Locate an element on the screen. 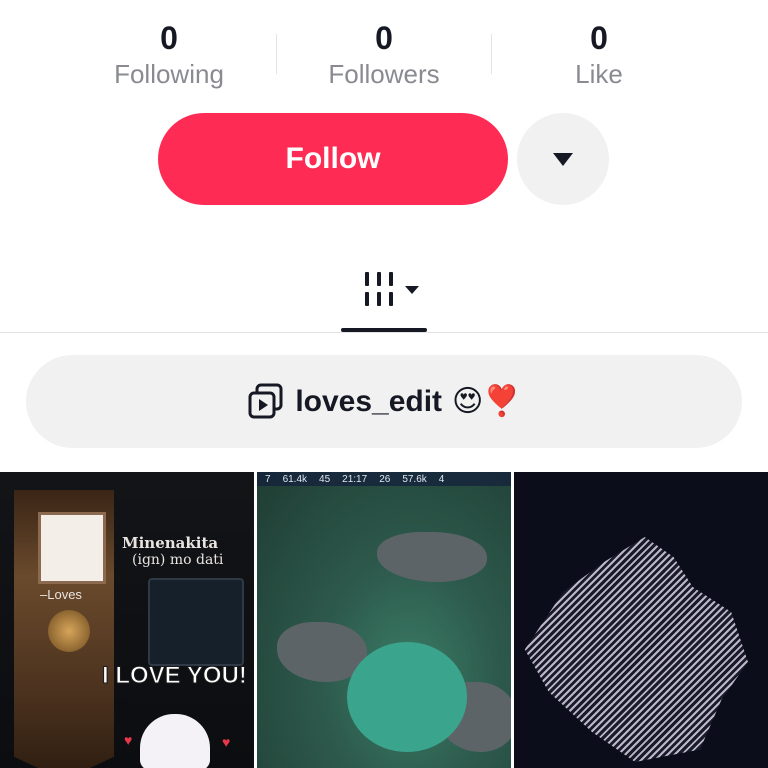 Image resolution: width=768 pixels, height=768 pixels. following-count: 0 is located at coordinates (169, 38).